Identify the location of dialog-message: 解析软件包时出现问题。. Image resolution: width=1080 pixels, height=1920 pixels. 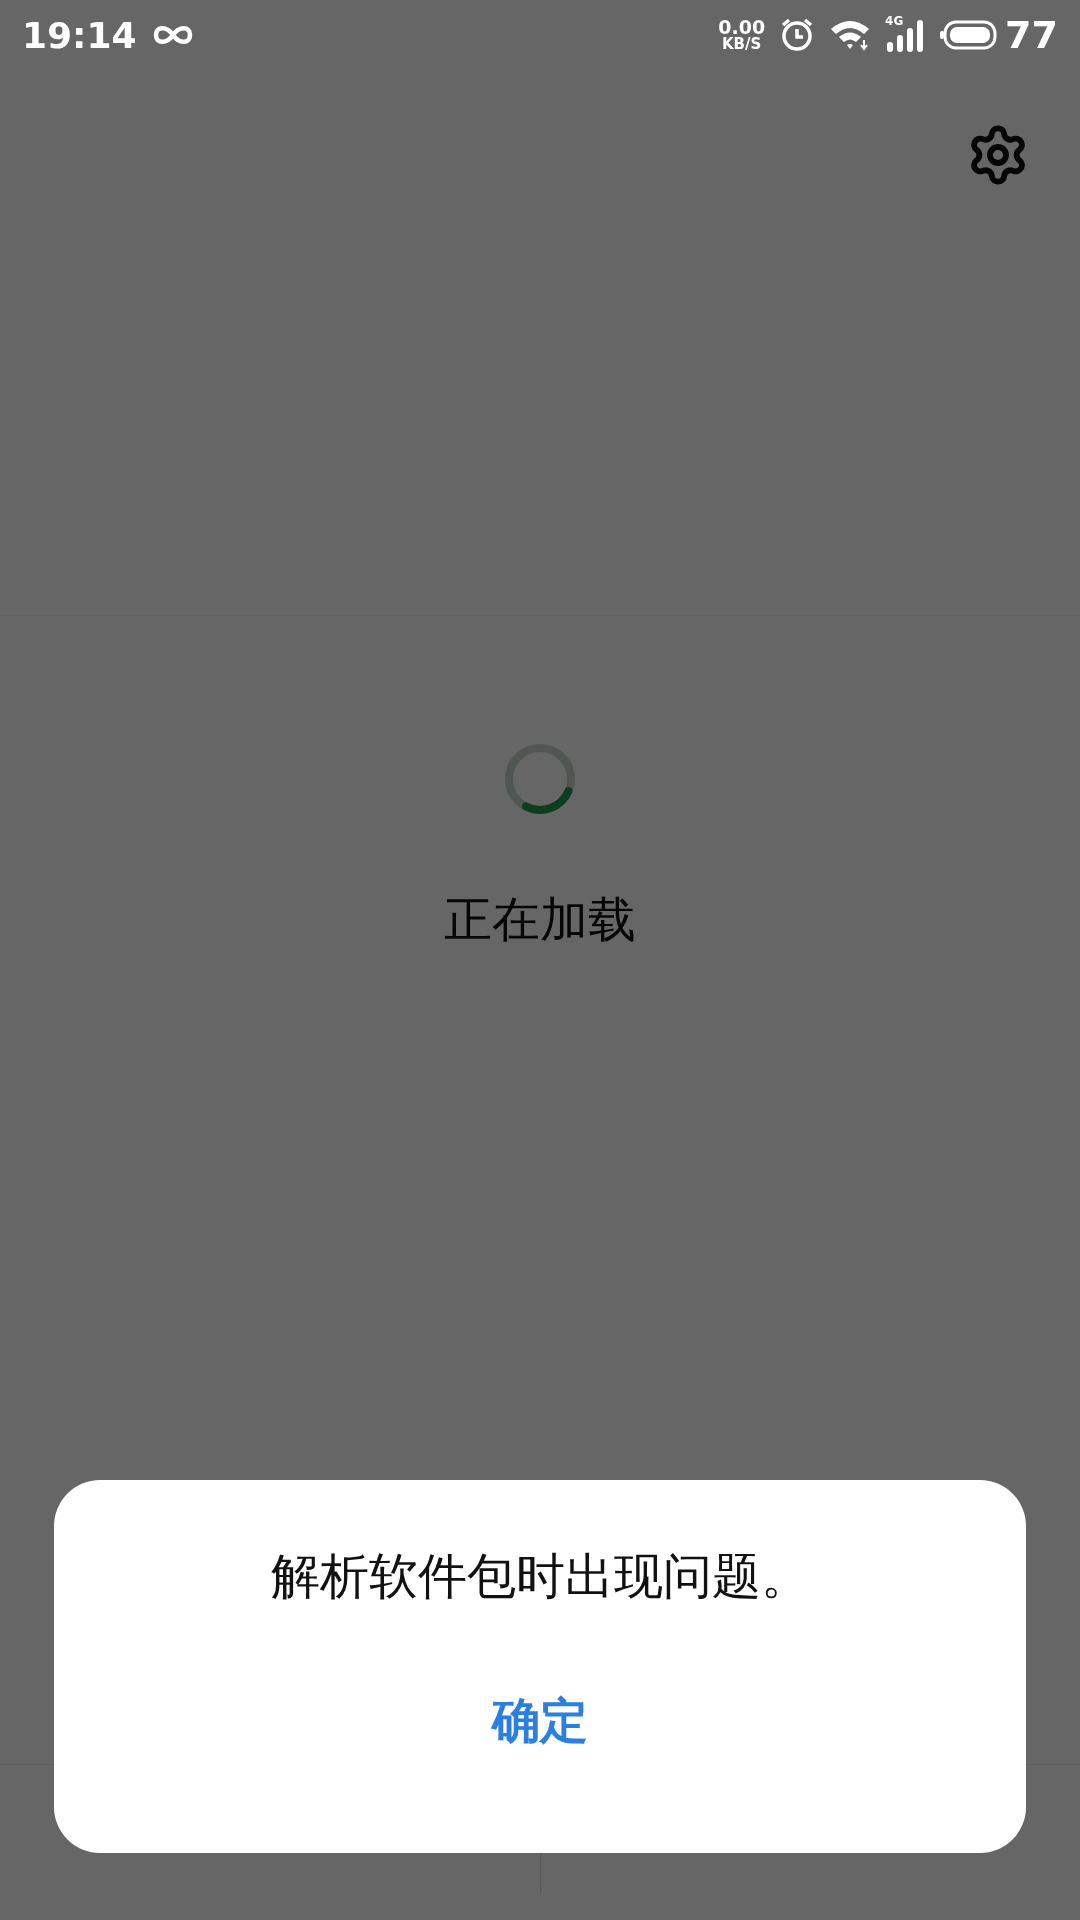
(540, 1577).